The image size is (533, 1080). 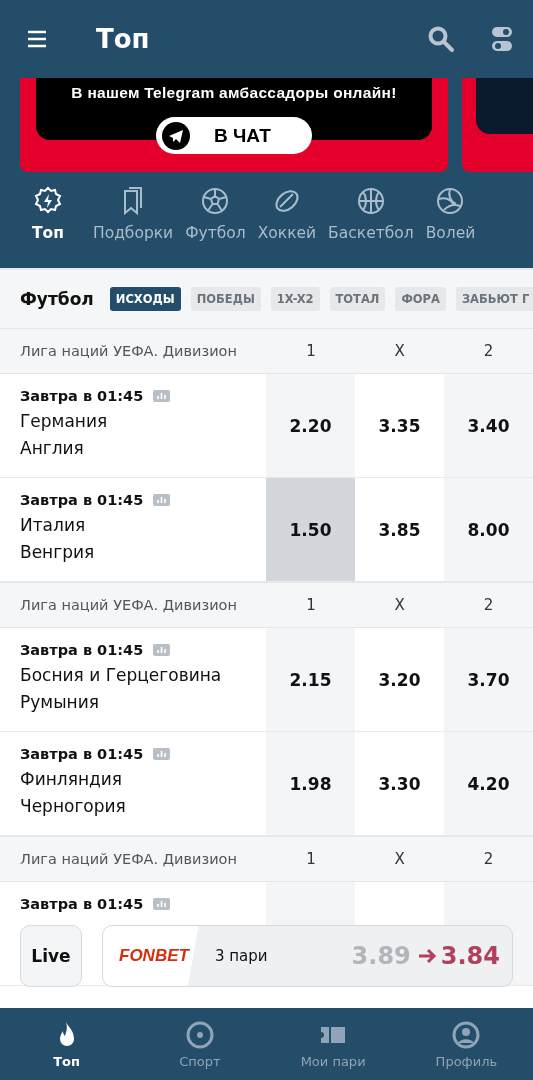 I want to click on filter-chip: 1X-X2, so click(x=295, y=299).